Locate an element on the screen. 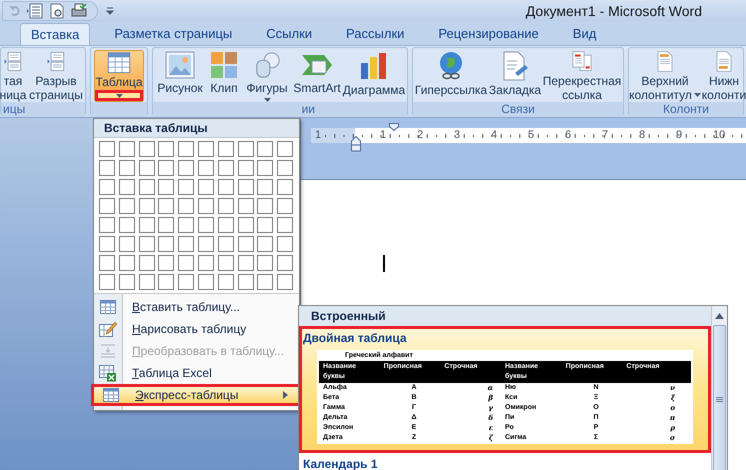  ribbon-button: Закладка is located at coordinates (515, 76).